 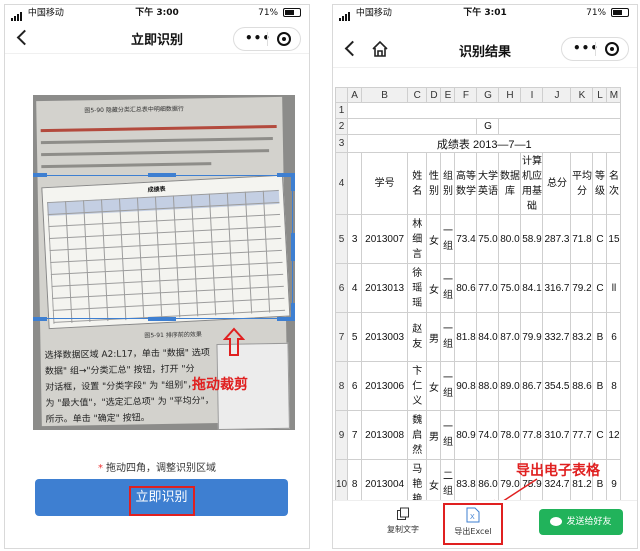 What do you see at coordinates (557, 435) in the screenshot?
I see `table-cell: 310.7` at bounding box center [557, 435].